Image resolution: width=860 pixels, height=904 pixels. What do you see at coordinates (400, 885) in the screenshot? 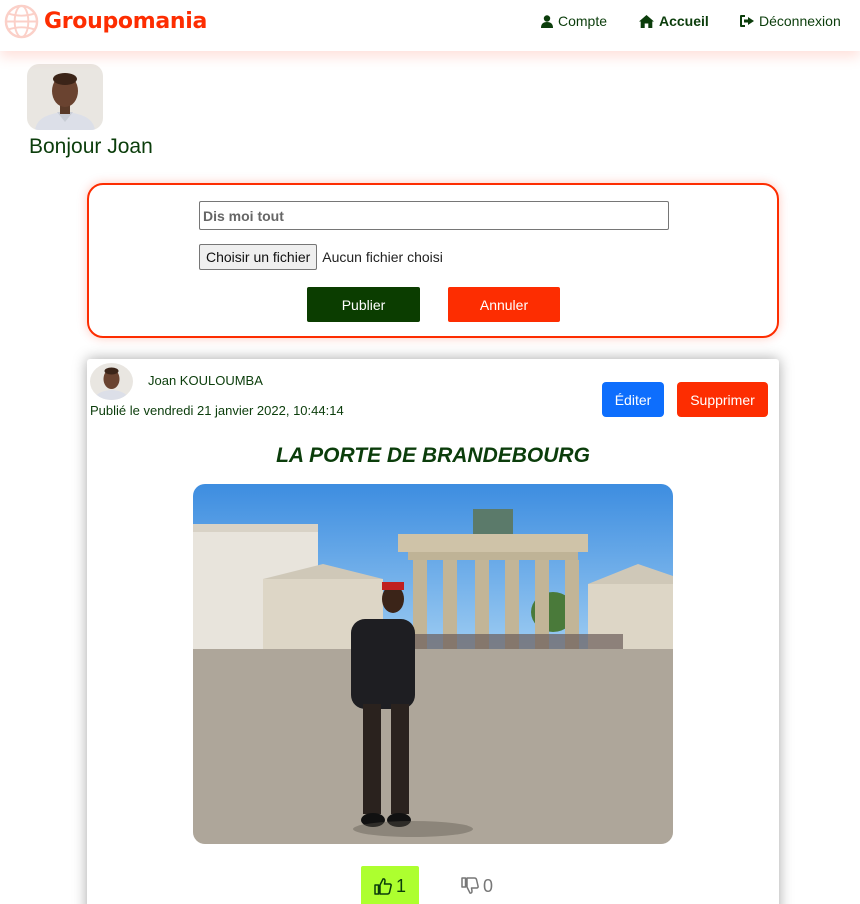
I see `like-count: 1` at bounding box center [400, 885].